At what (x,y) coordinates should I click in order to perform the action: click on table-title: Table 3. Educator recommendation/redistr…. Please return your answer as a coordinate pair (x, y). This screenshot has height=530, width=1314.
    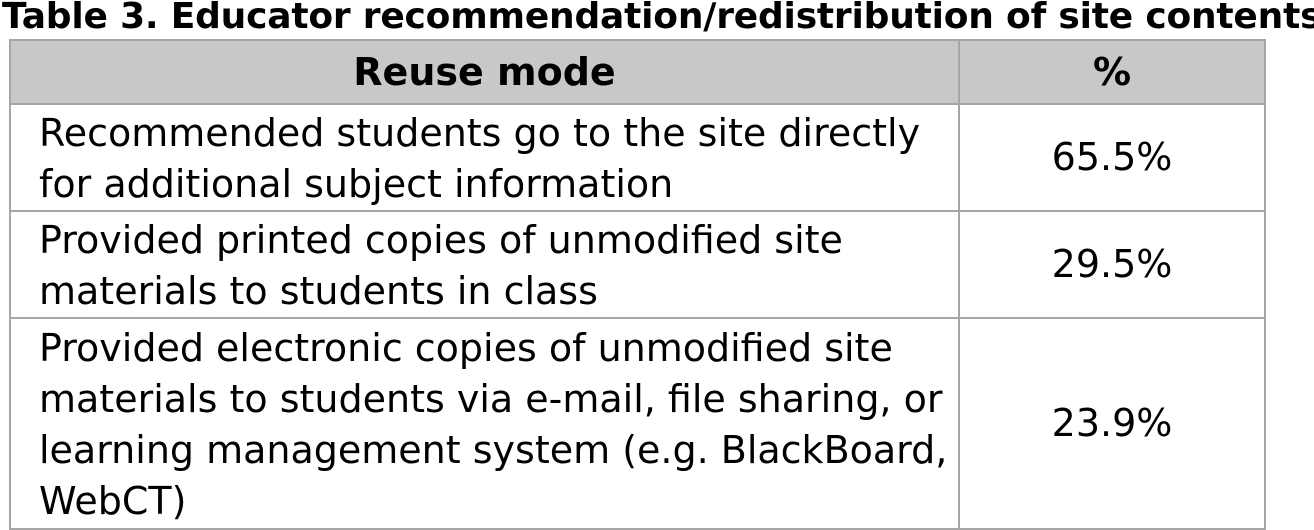
    Looking at the image, I should click on (658, 18).